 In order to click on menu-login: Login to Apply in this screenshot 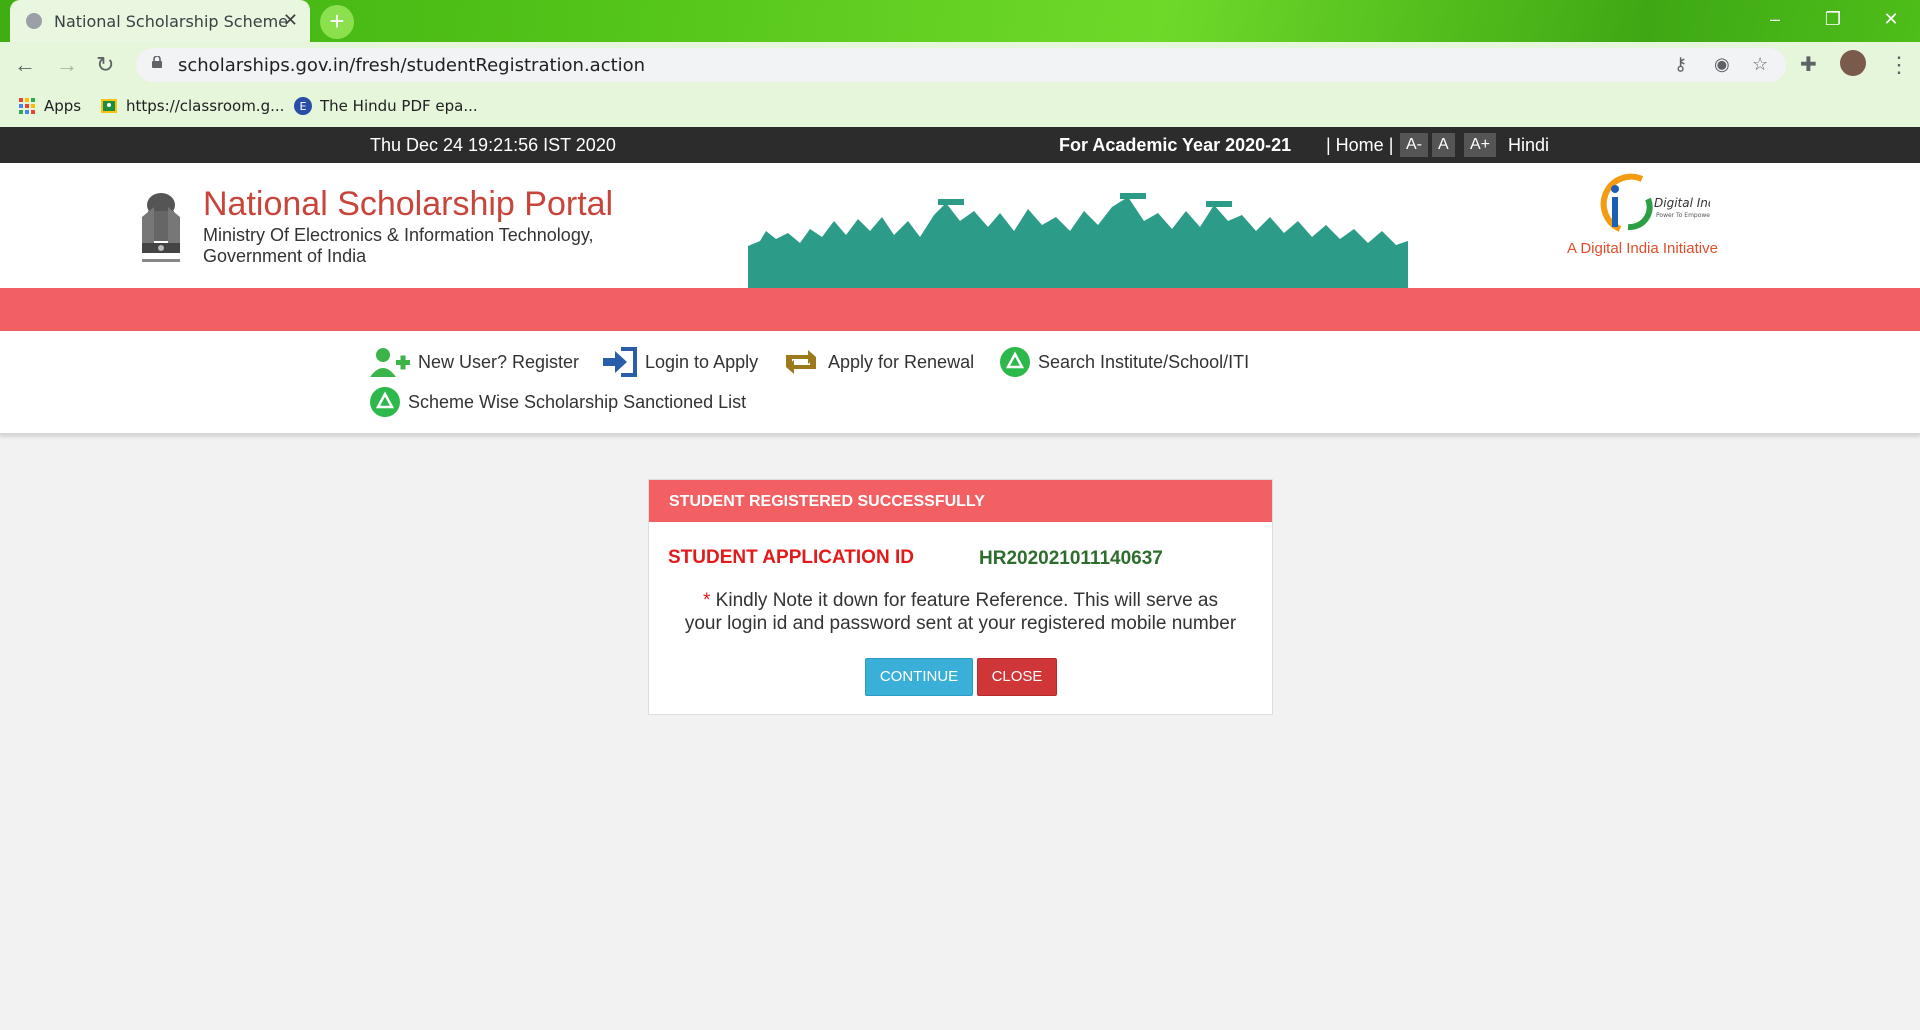, I will do `click(680, 362)`.